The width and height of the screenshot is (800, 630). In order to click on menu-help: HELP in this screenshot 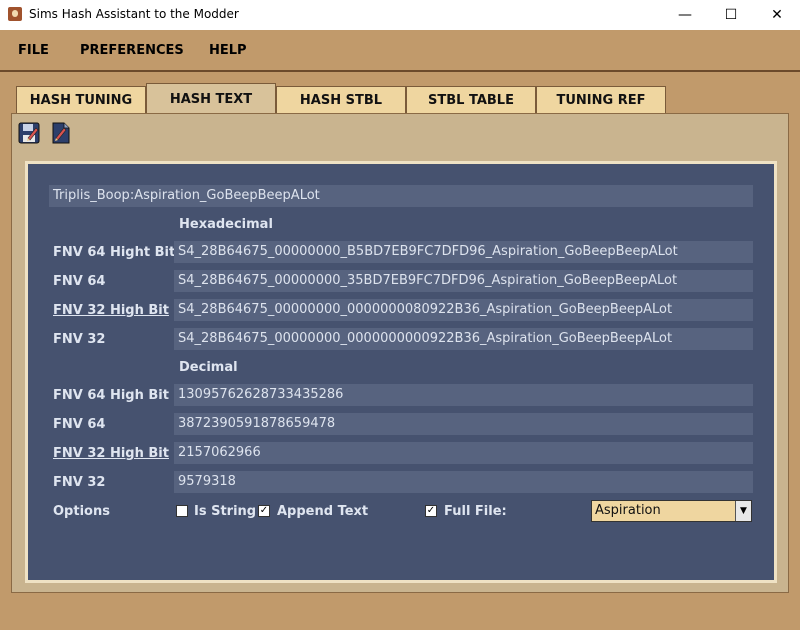, I will do `click(228, 50)`.